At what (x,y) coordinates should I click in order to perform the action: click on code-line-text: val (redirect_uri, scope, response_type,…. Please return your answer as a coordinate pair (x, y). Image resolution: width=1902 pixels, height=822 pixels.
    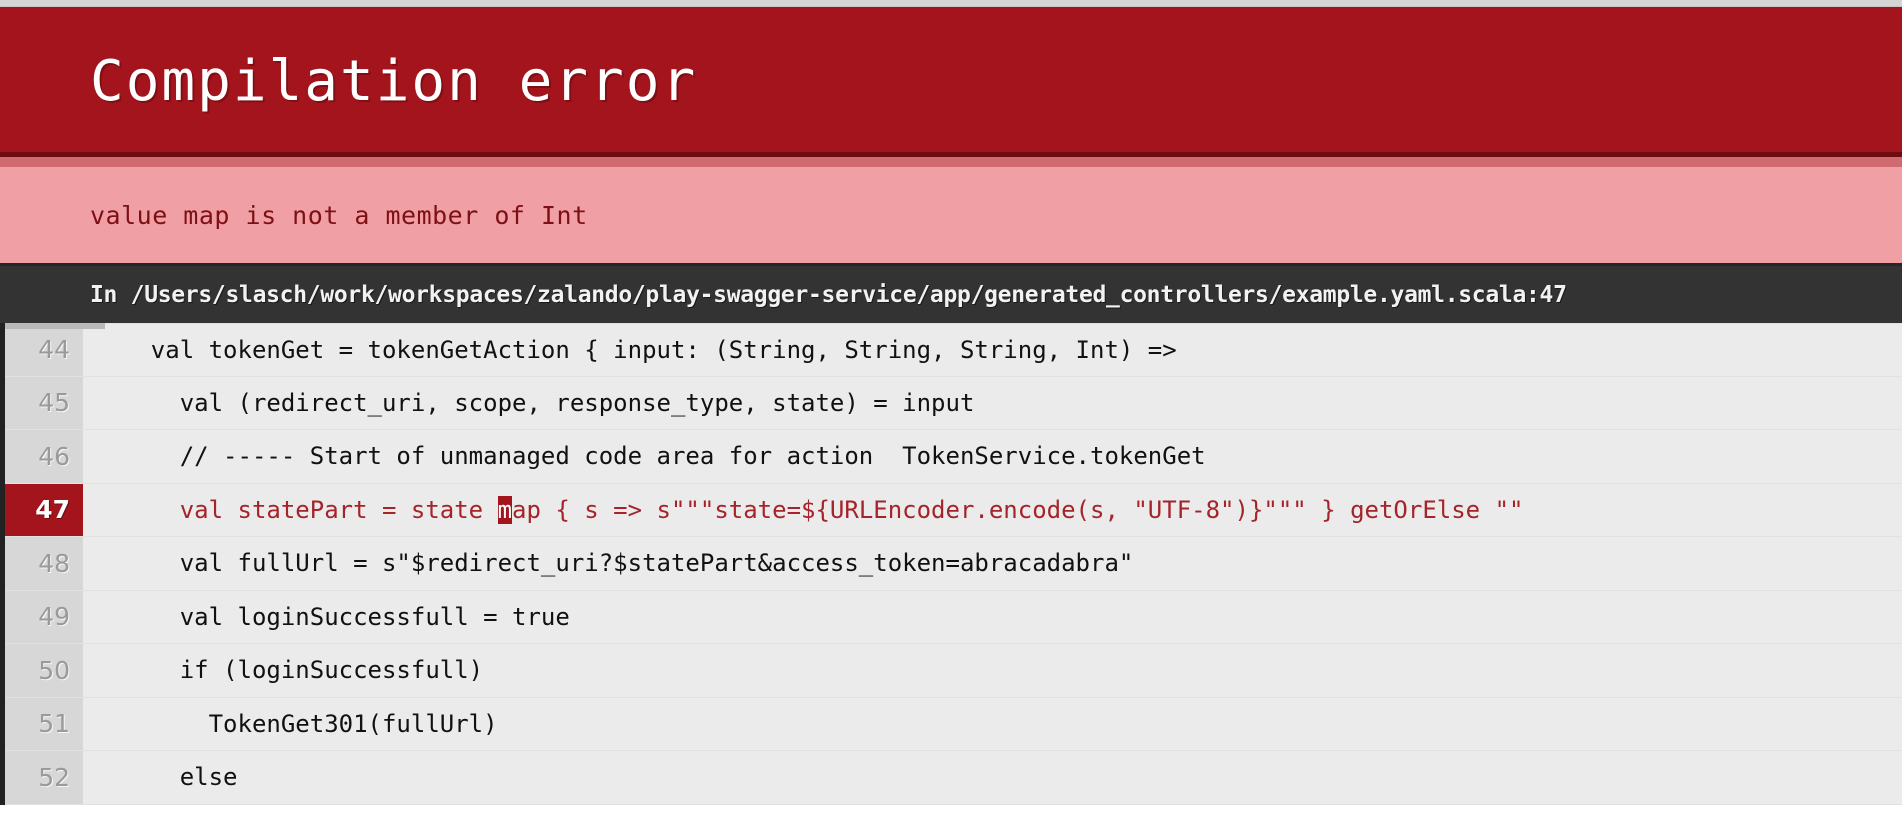
    Looking at the image, I should click on (534, 402).